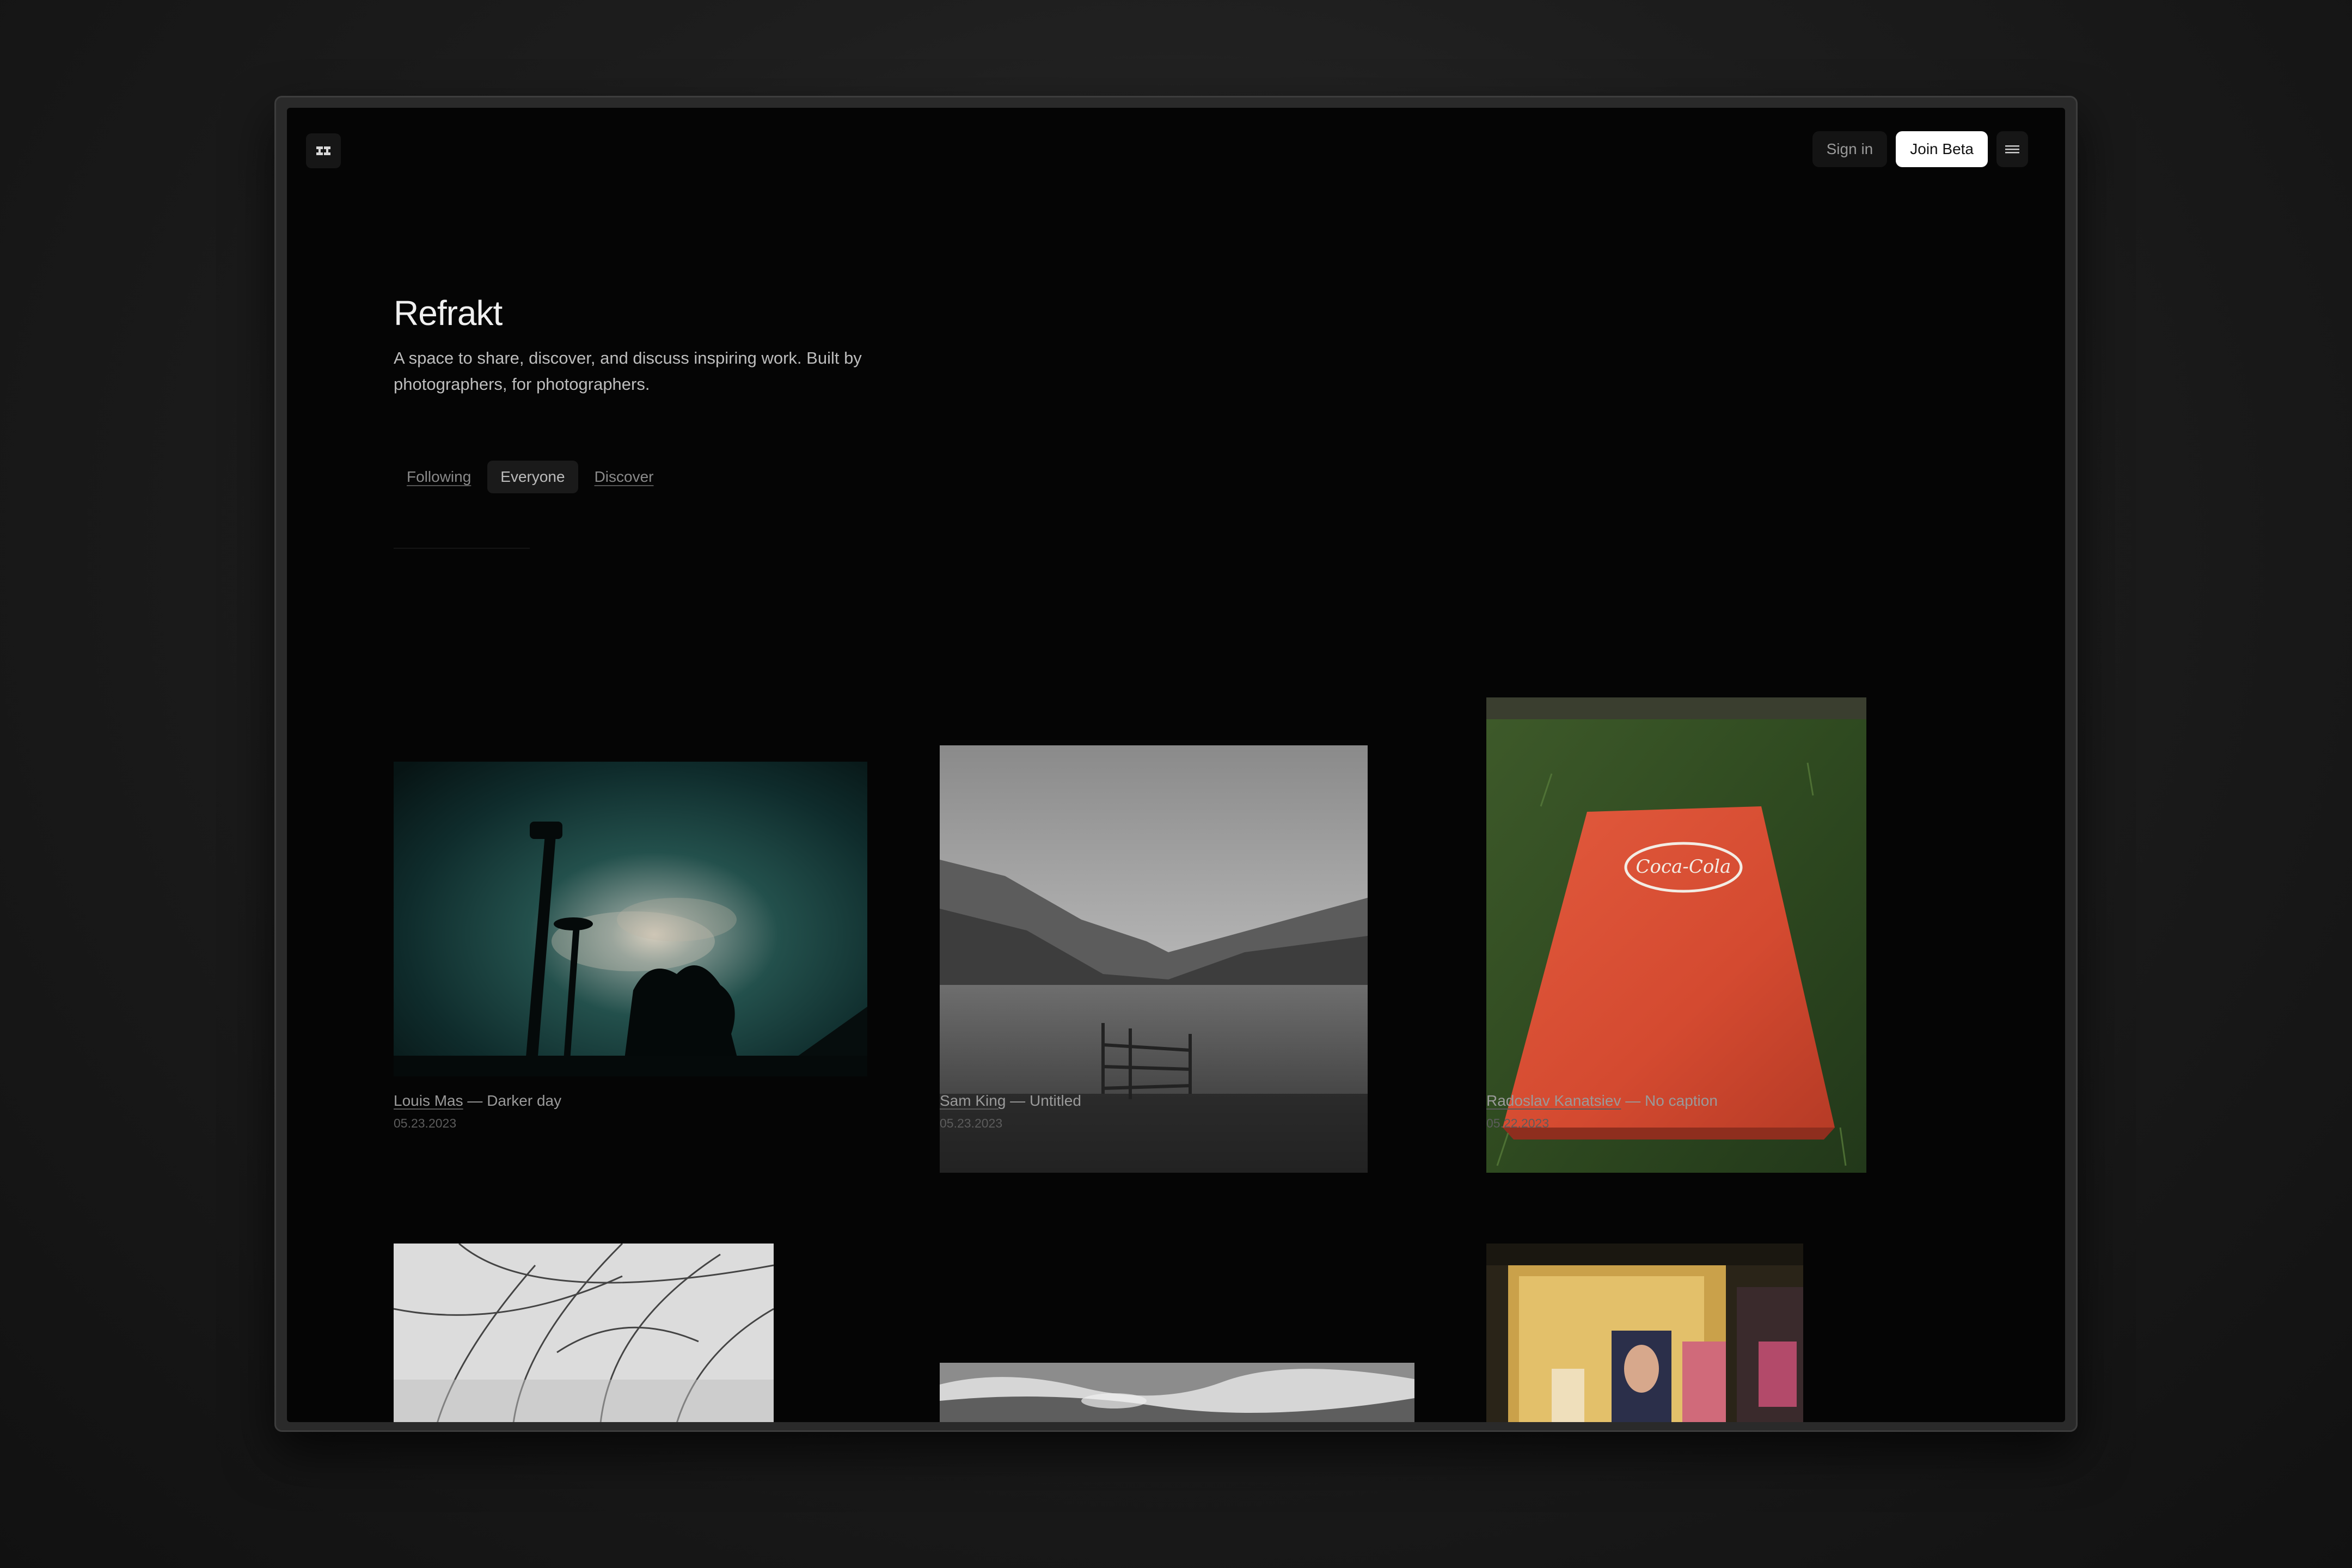 The height and width of the screenshot is (1568, 2352). I want to click on post-author-link: Louis Mas, so click(428, 1100).